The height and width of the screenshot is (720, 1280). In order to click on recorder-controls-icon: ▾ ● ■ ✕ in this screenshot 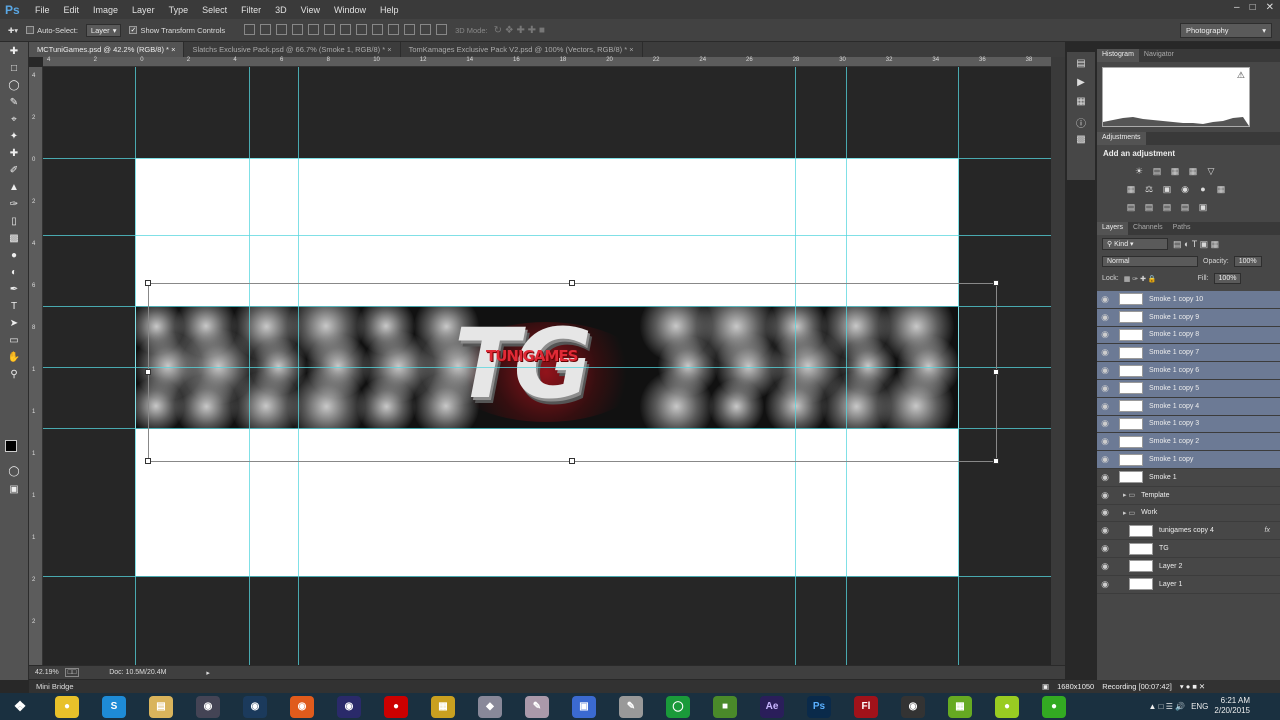, I will do `click(1192, 686)`.